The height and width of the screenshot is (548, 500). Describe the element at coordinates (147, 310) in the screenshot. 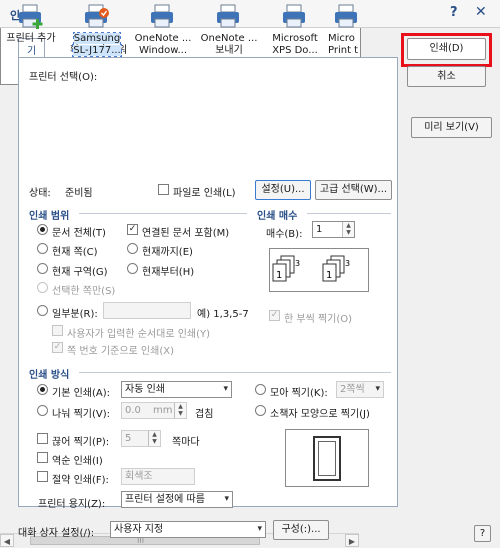

I see `partial-range-input` at that location.